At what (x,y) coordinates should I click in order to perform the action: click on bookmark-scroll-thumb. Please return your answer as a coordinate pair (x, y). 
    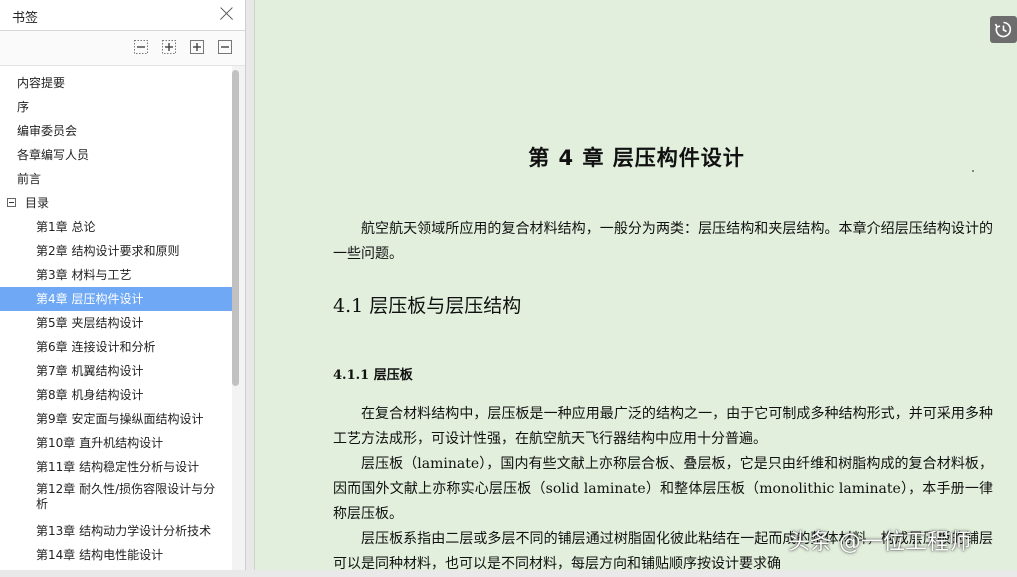
    Looking at the image, I should click on (235, 228).